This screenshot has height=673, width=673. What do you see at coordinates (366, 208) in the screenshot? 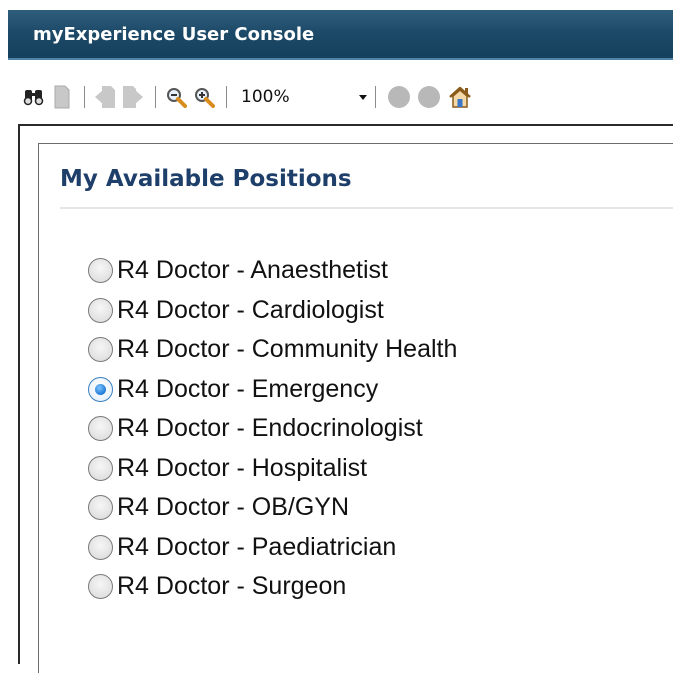
I see `divider` at bounding box center [366, 208].